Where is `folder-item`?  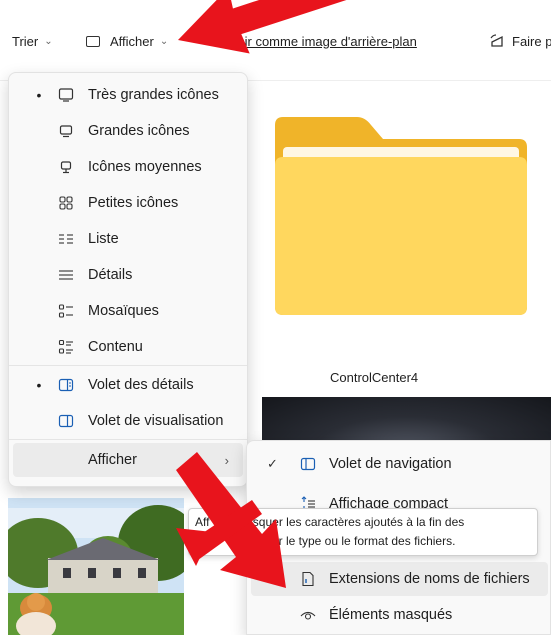
folder-item is located at coordinates (401, 215).